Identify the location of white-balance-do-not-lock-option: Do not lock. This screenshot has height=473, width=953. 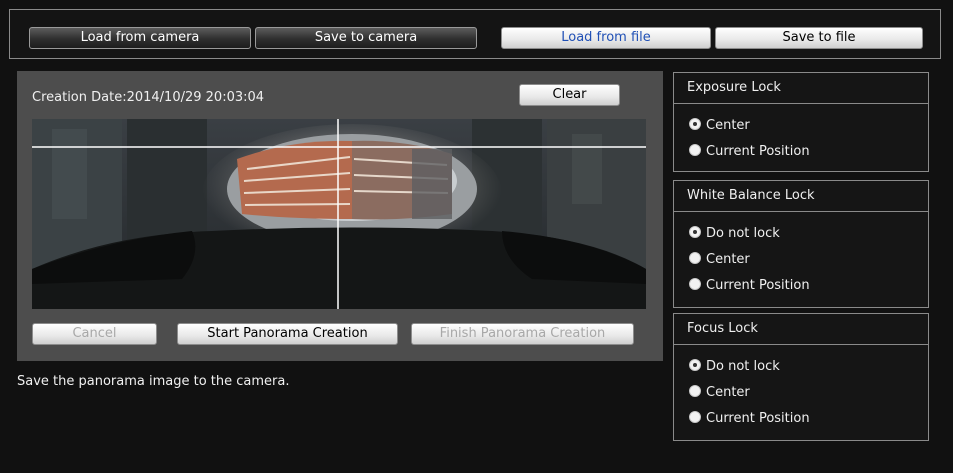
(734, 234).